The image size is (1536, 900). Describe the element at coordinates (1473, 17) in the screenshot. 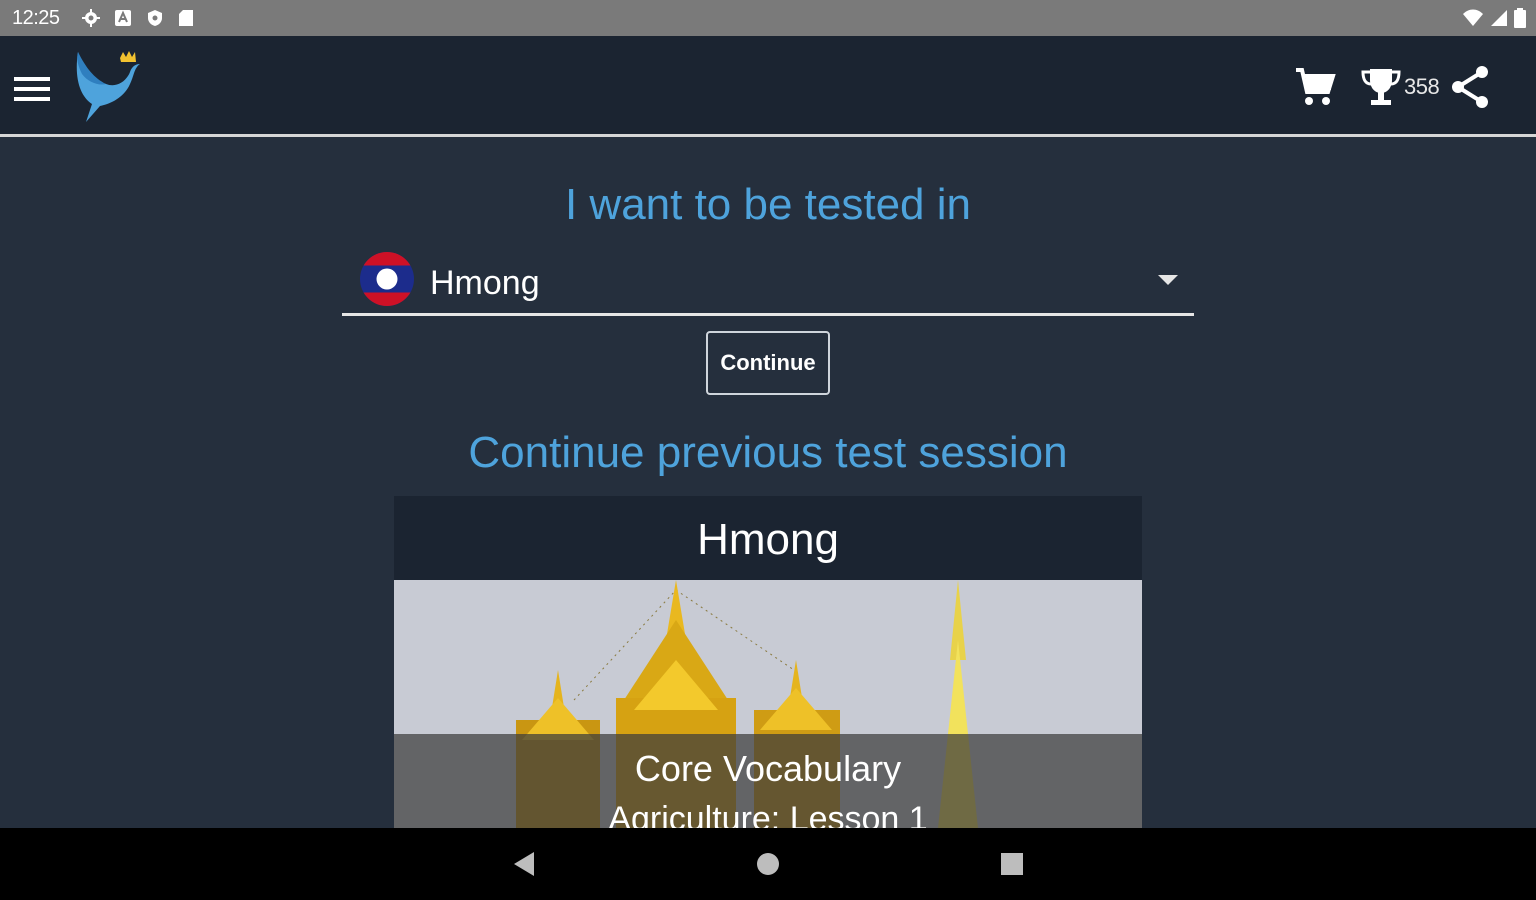

I see `wifi-icon` at that location.